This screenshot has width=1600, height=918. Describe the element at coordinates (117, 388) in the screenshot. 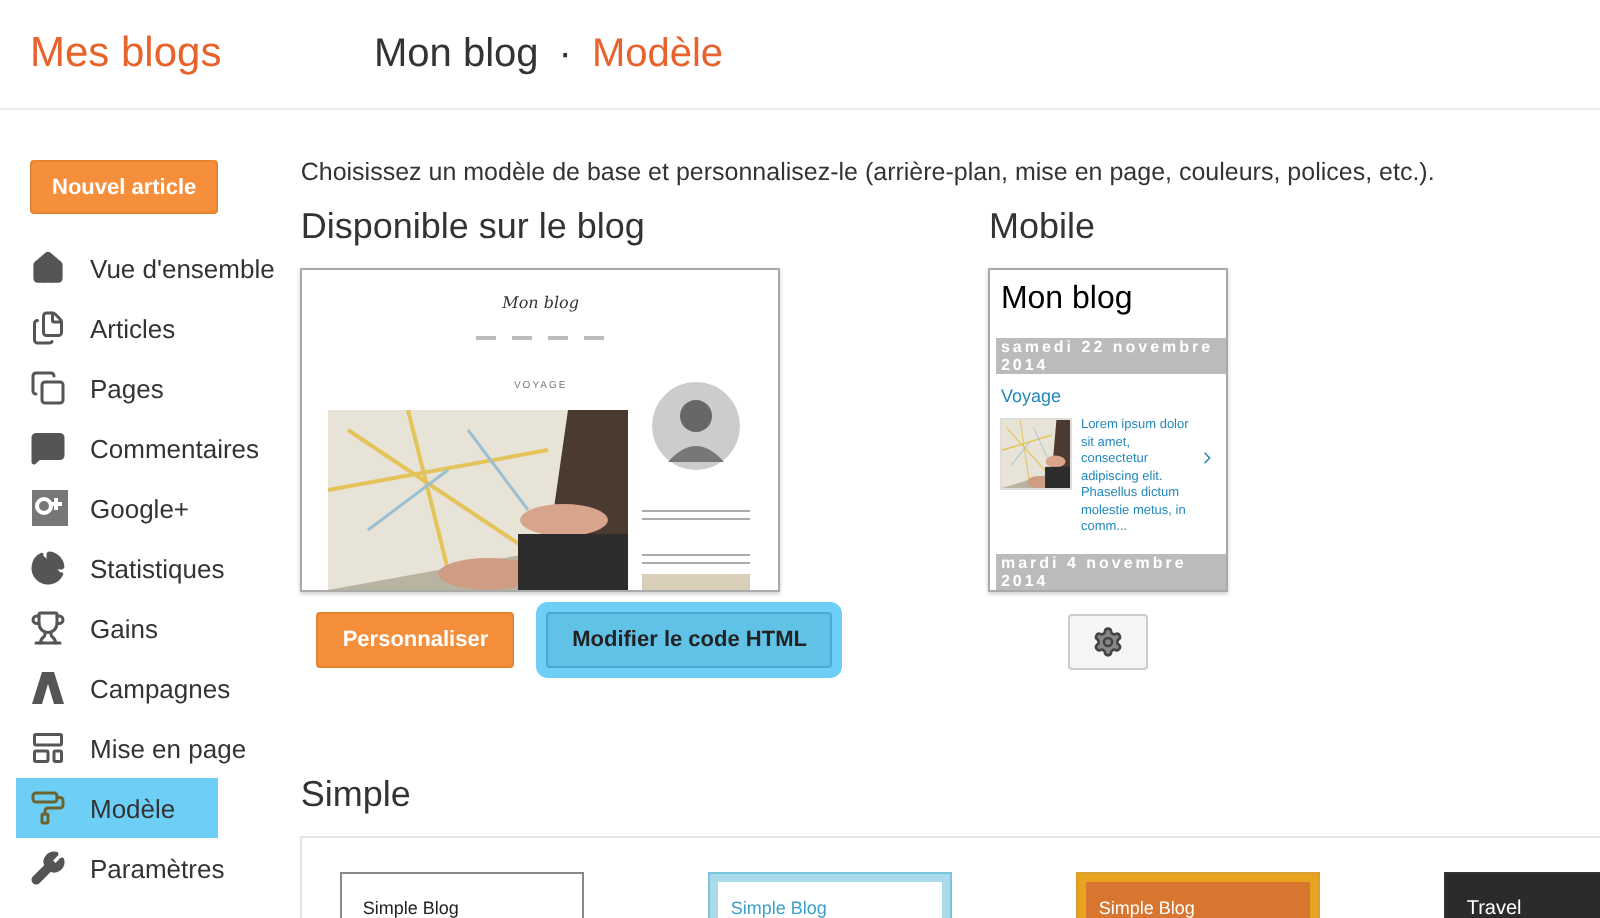

I see `sidebar-item: Pages` at that location.